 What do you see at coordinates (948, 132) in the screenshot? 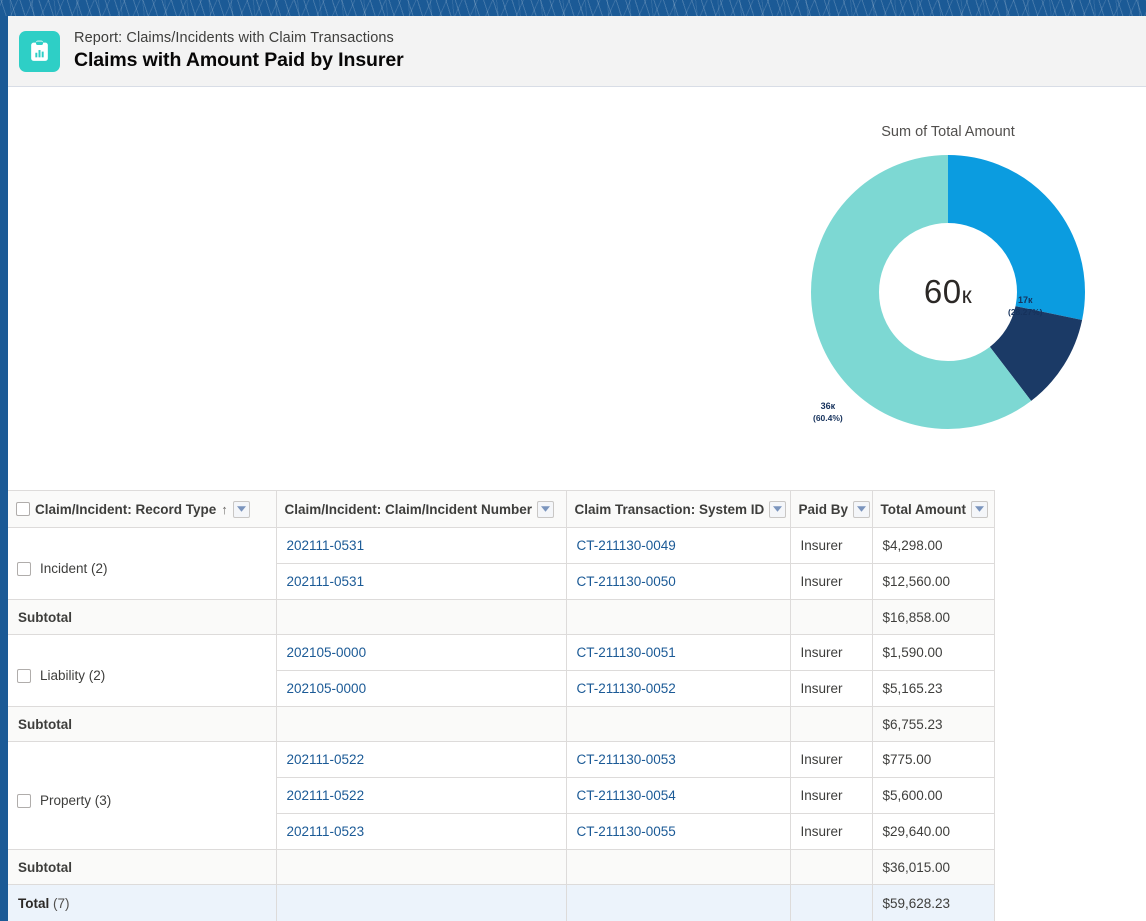
I see `chart-title: Sum of Total Amount` at bounding box center [948, 132].